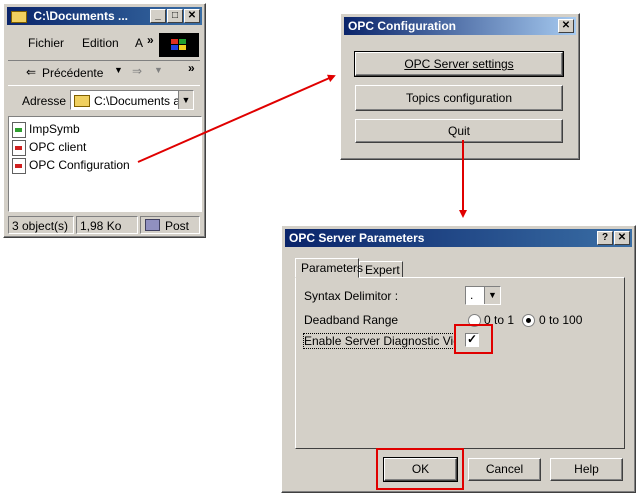 This screenshot has width=641, height=495. I want to click on file-name: OPC Configuration, so click(79, 165).